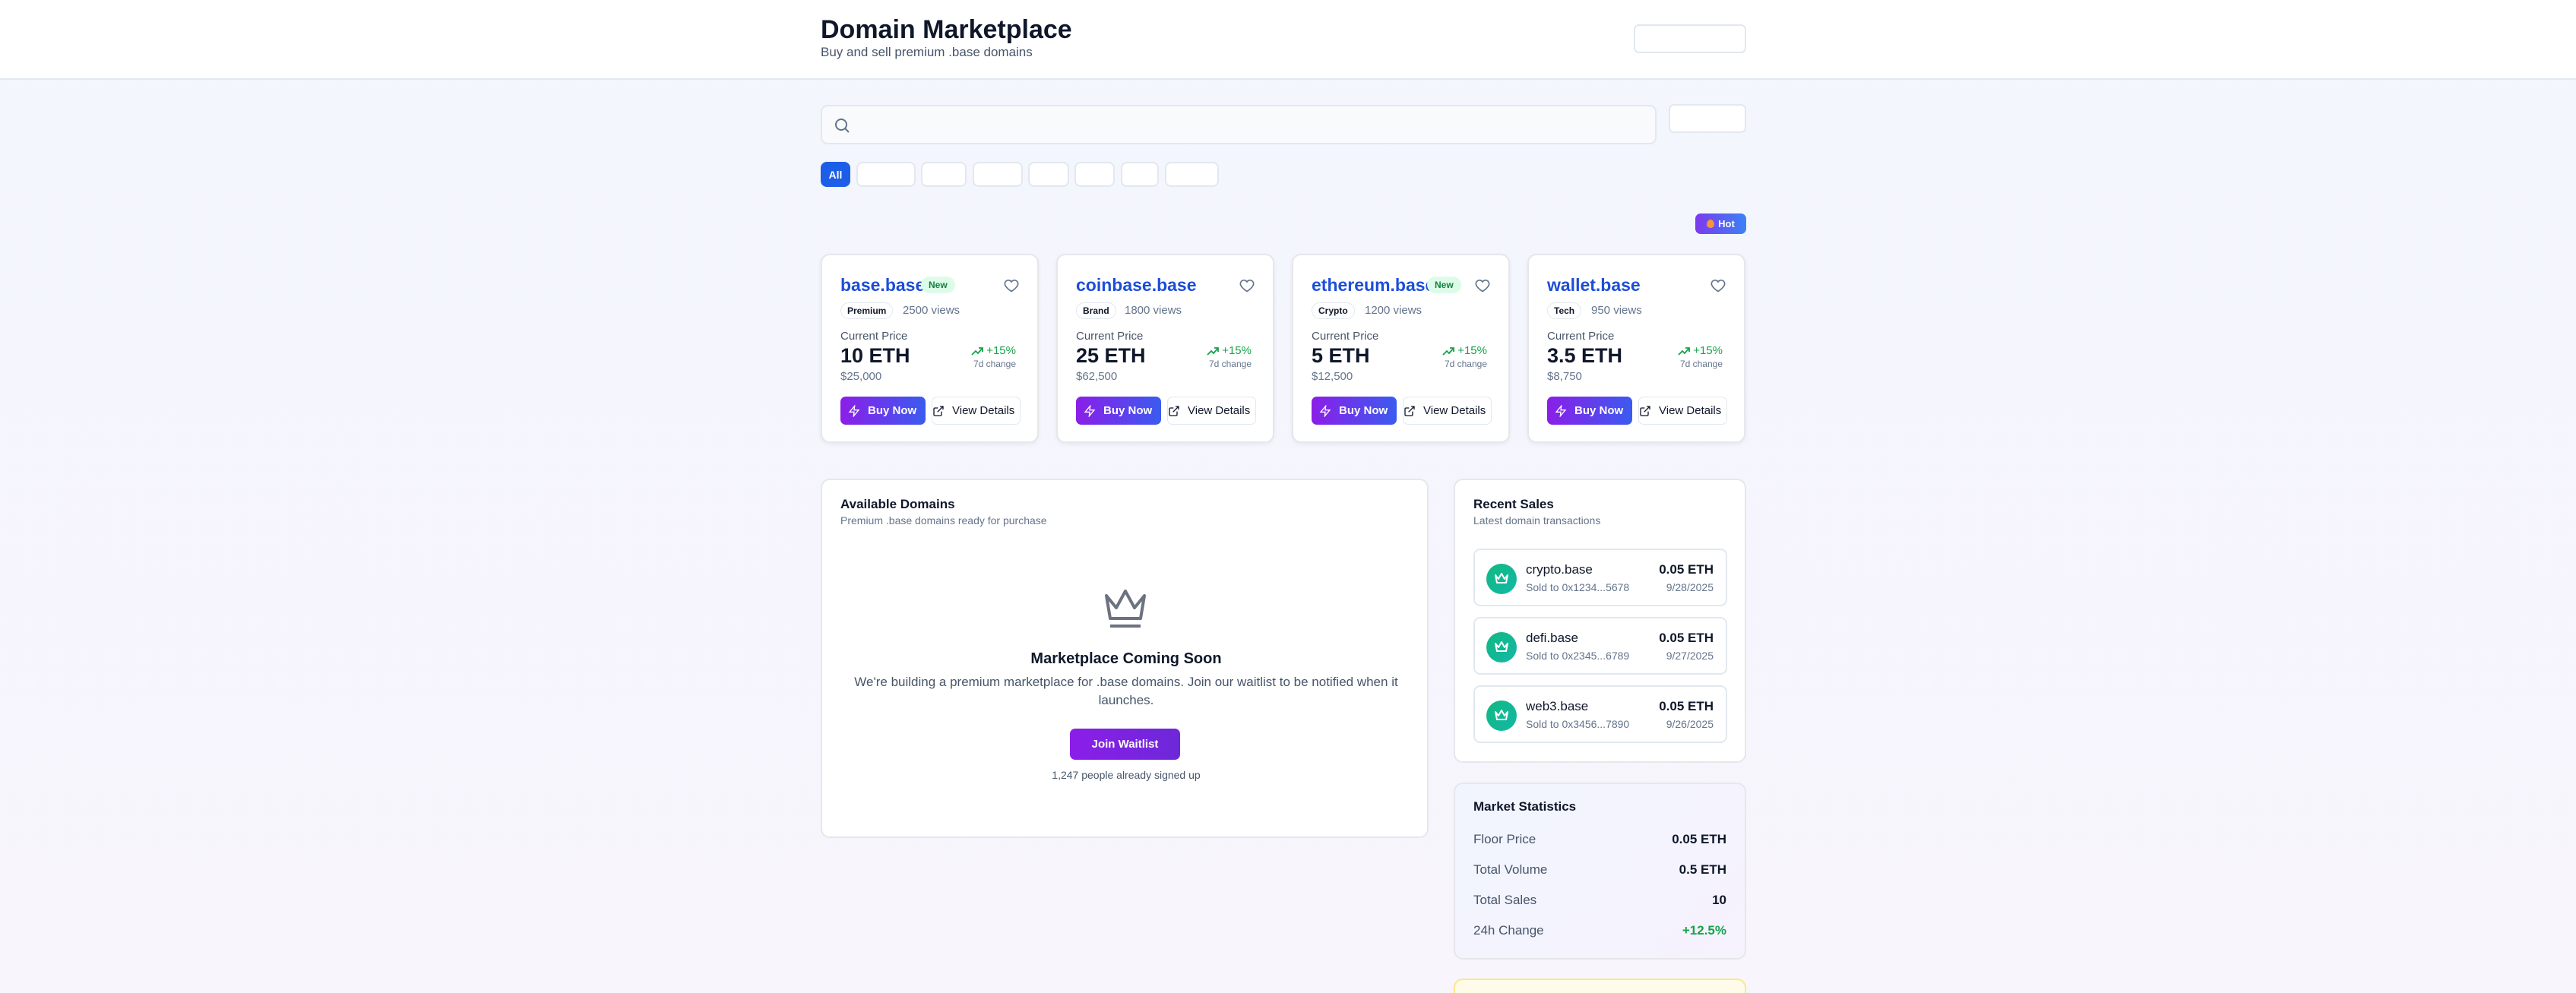 The height and width of the screenshot is (993, 2576). Describe the element at coordinates (1690, 39) in the screenshot. I see `header-action-button` at that location.